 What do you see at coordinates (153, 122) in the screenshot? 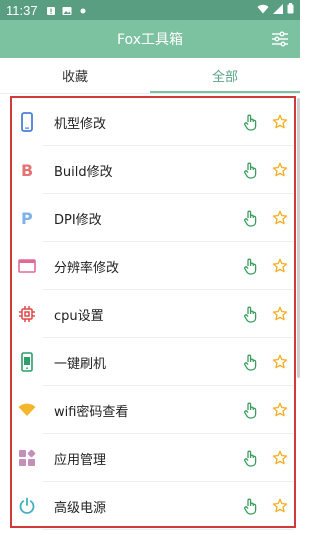
I see `list-item: 机型修改` at bounding box center [153, 122].